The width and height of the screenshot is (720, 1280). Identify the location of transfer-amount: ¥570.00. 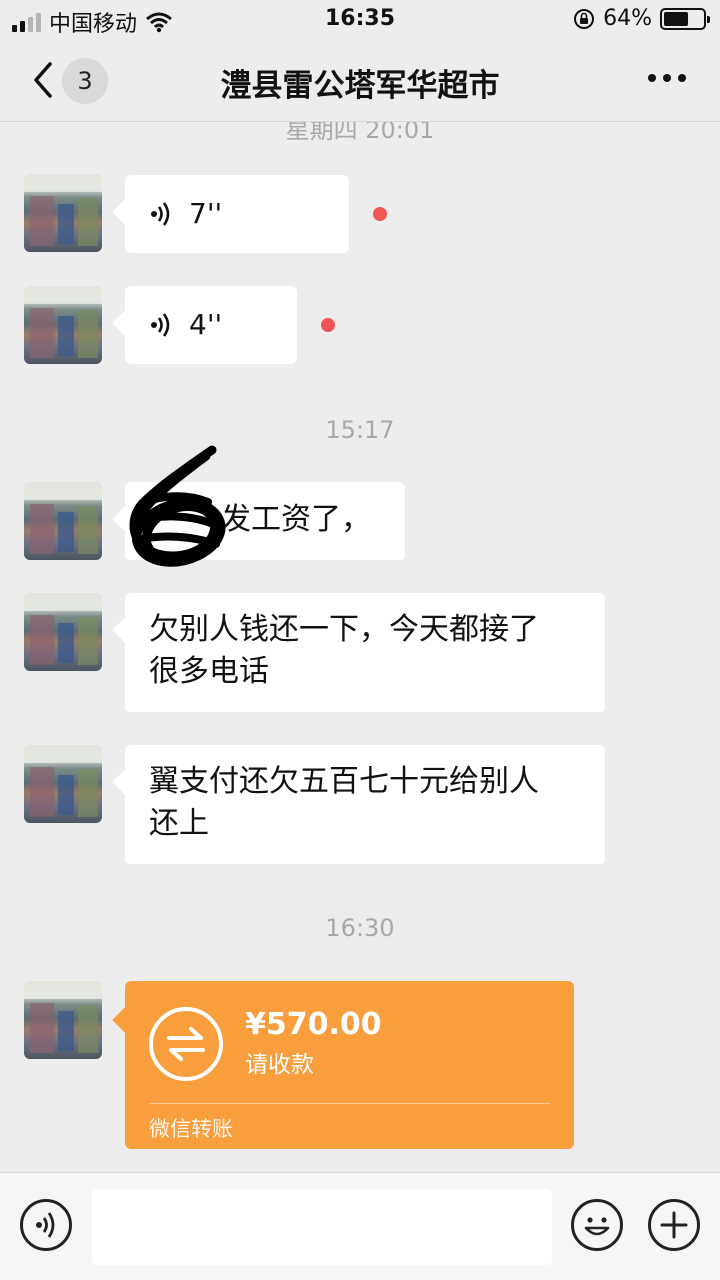
(313, 1024).